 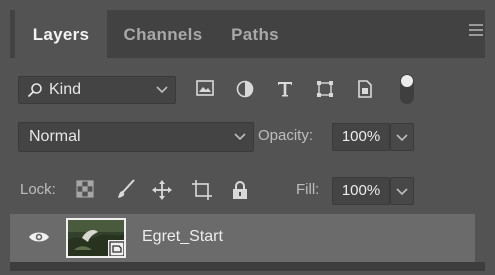 What do you see at coordinates (247, 266) in the screenshot?
I see `panel-bottom-edge` at bounding box center [247, 266].